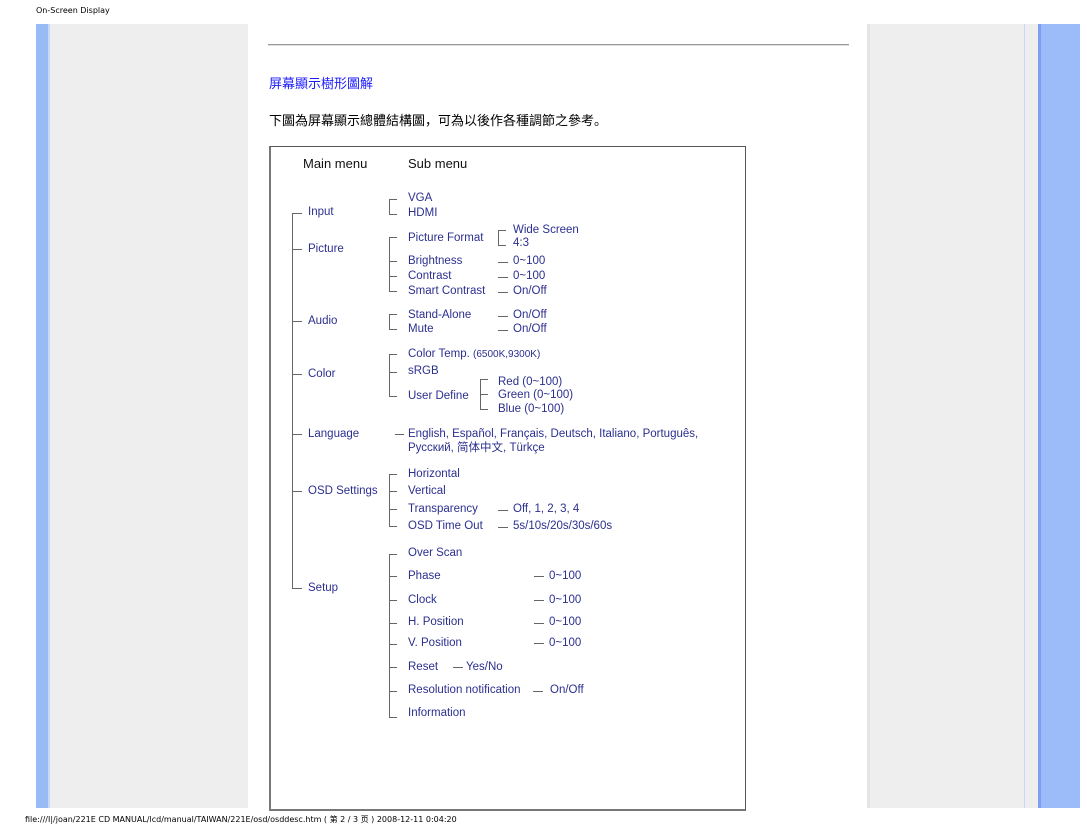 This screenshot has width=1080, height=834. What do you see at coordinates (565, 600) in the screenshot?
I see `clock-value: 0~100` at bounding box center [565, 600].